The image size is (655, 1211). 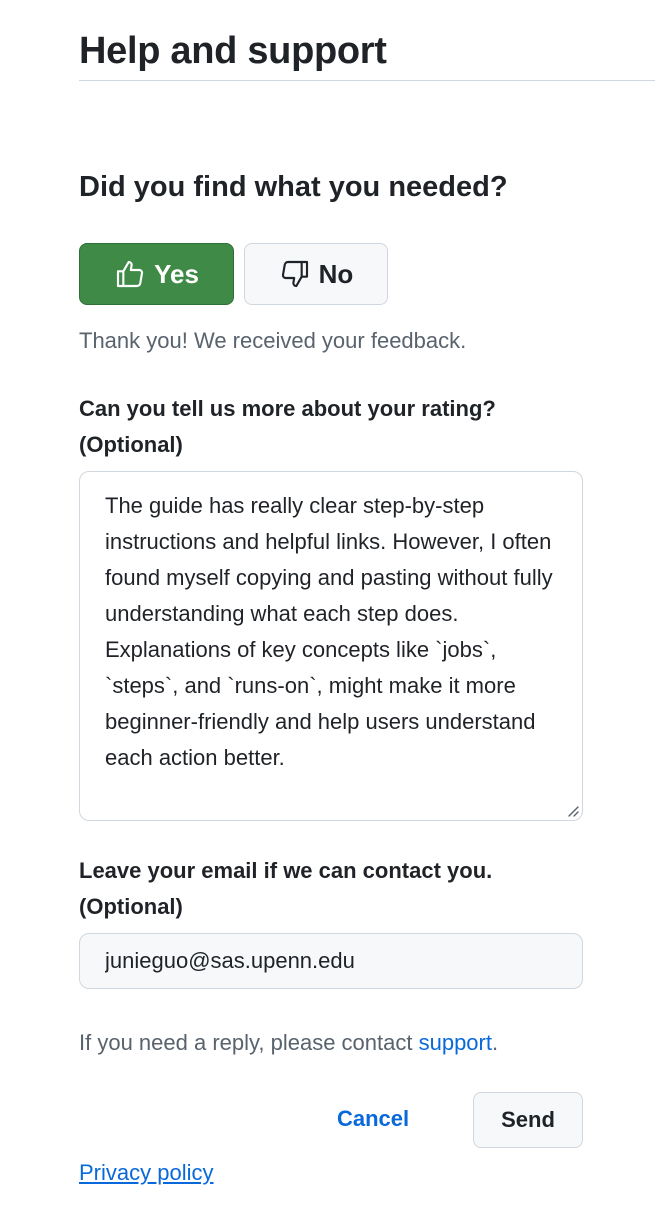 I want to click on resize-handle-icon, so click(x=572, y=810).